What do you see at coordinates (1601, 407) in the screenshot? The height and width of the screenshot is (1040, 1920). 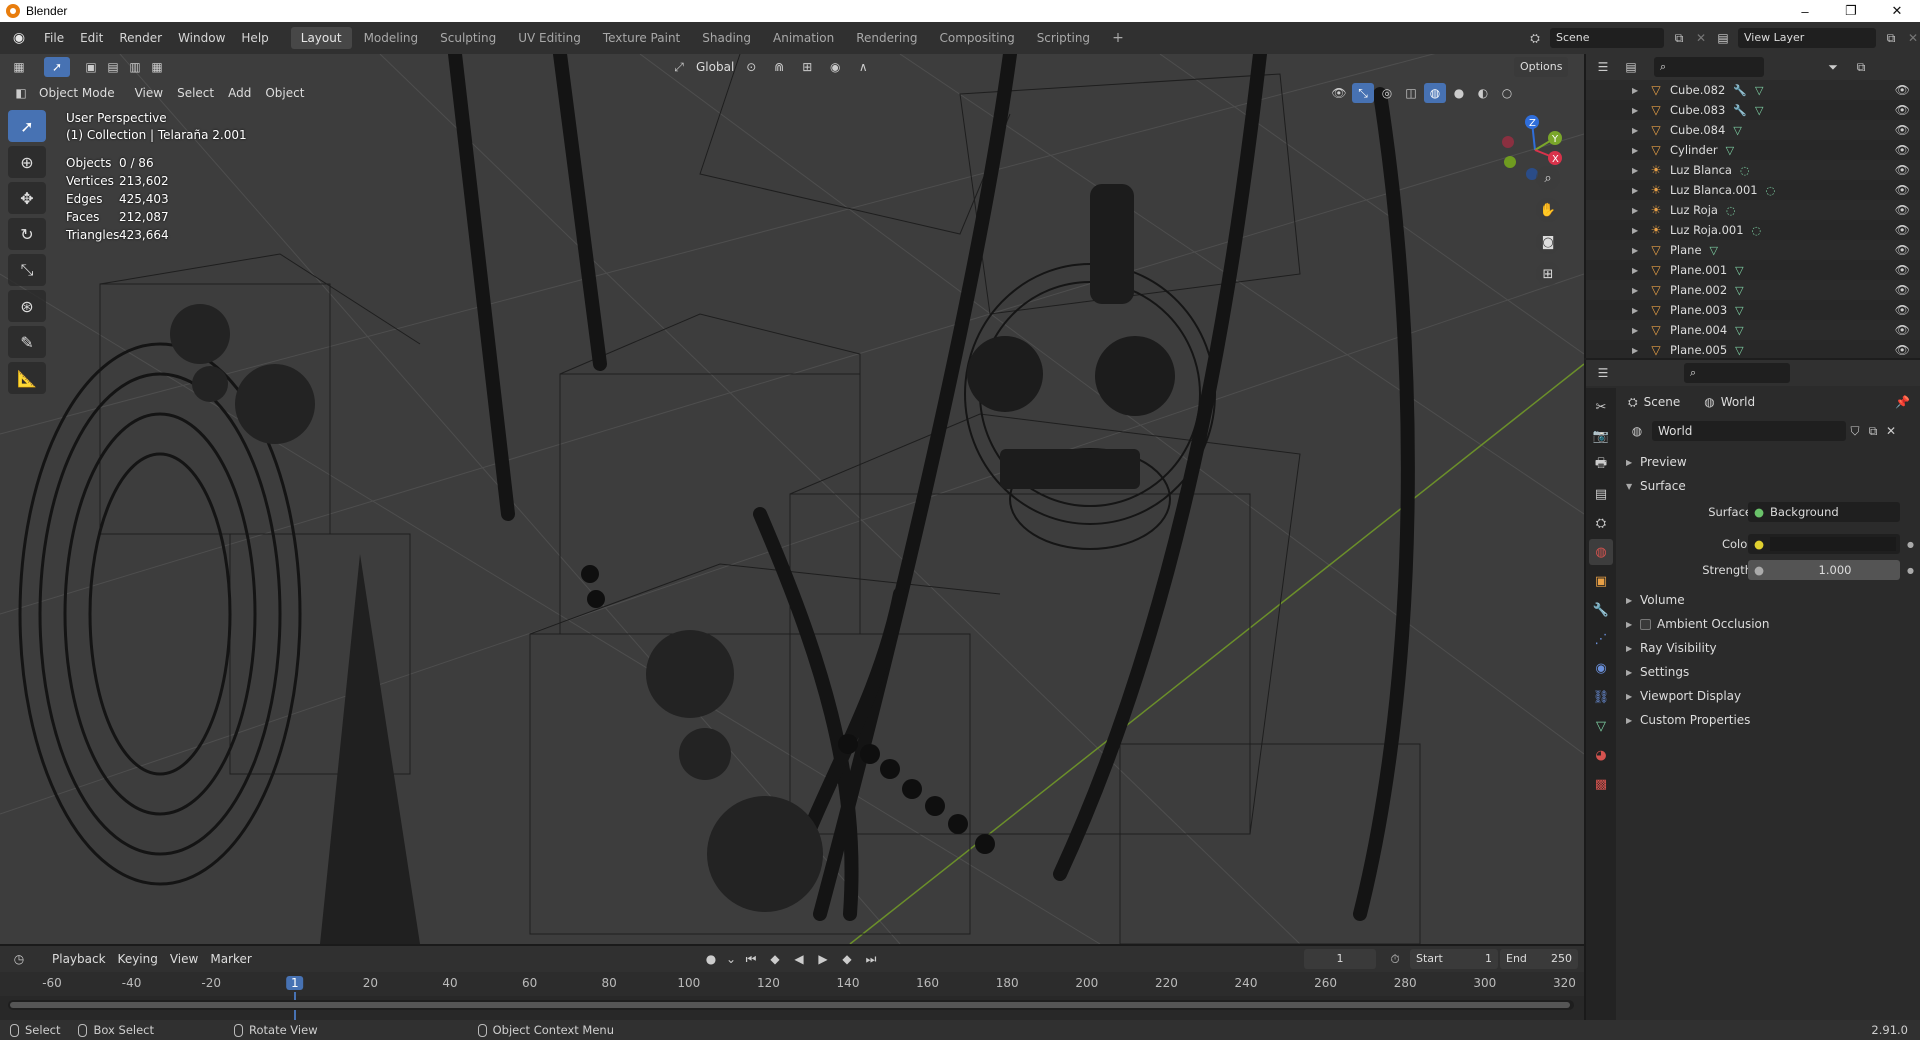 I see `tool-tab-icon: ✂` at bounding box center [1601, 407].